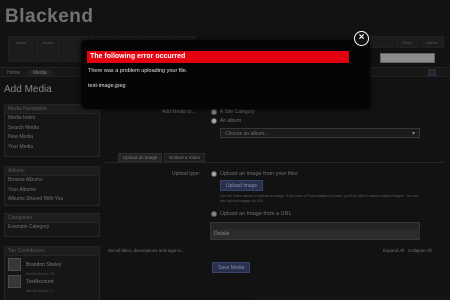 This screenshot has height=300, width=450. I want to click on error-message: There was a problem uploading your file., so click(138, 71).